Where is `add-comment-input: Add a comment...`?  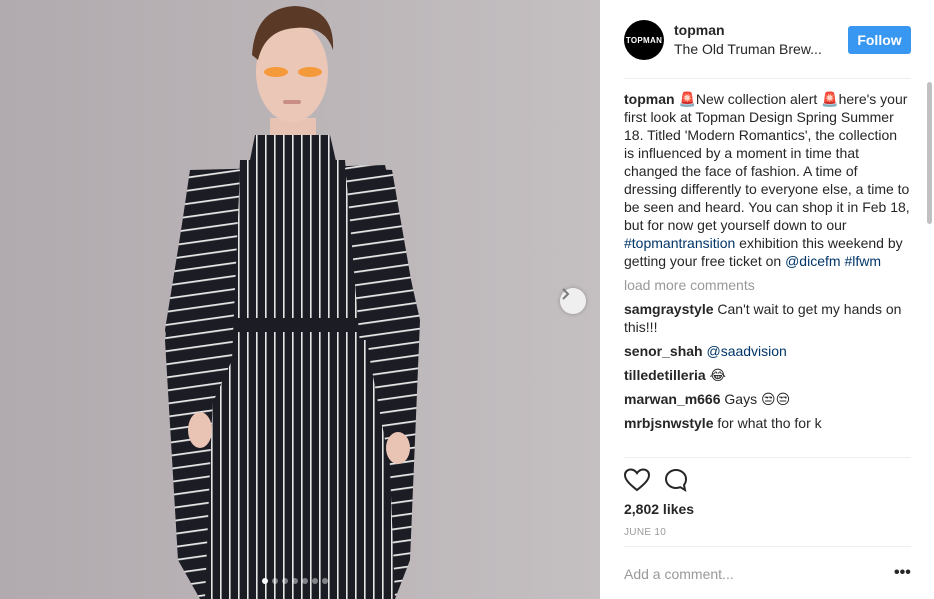 add-comment-input: Add a comment... is located at coordinates (679, 574).